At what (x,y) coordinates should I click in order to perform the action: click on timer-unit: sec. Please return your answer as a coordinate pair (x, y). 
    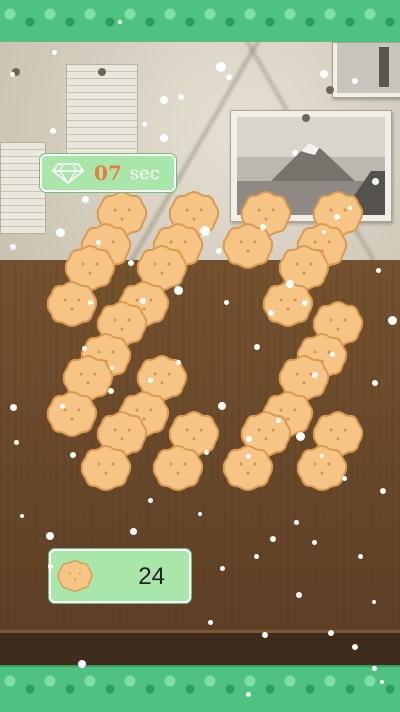
    Looking at the image, I should click on (144, 173).